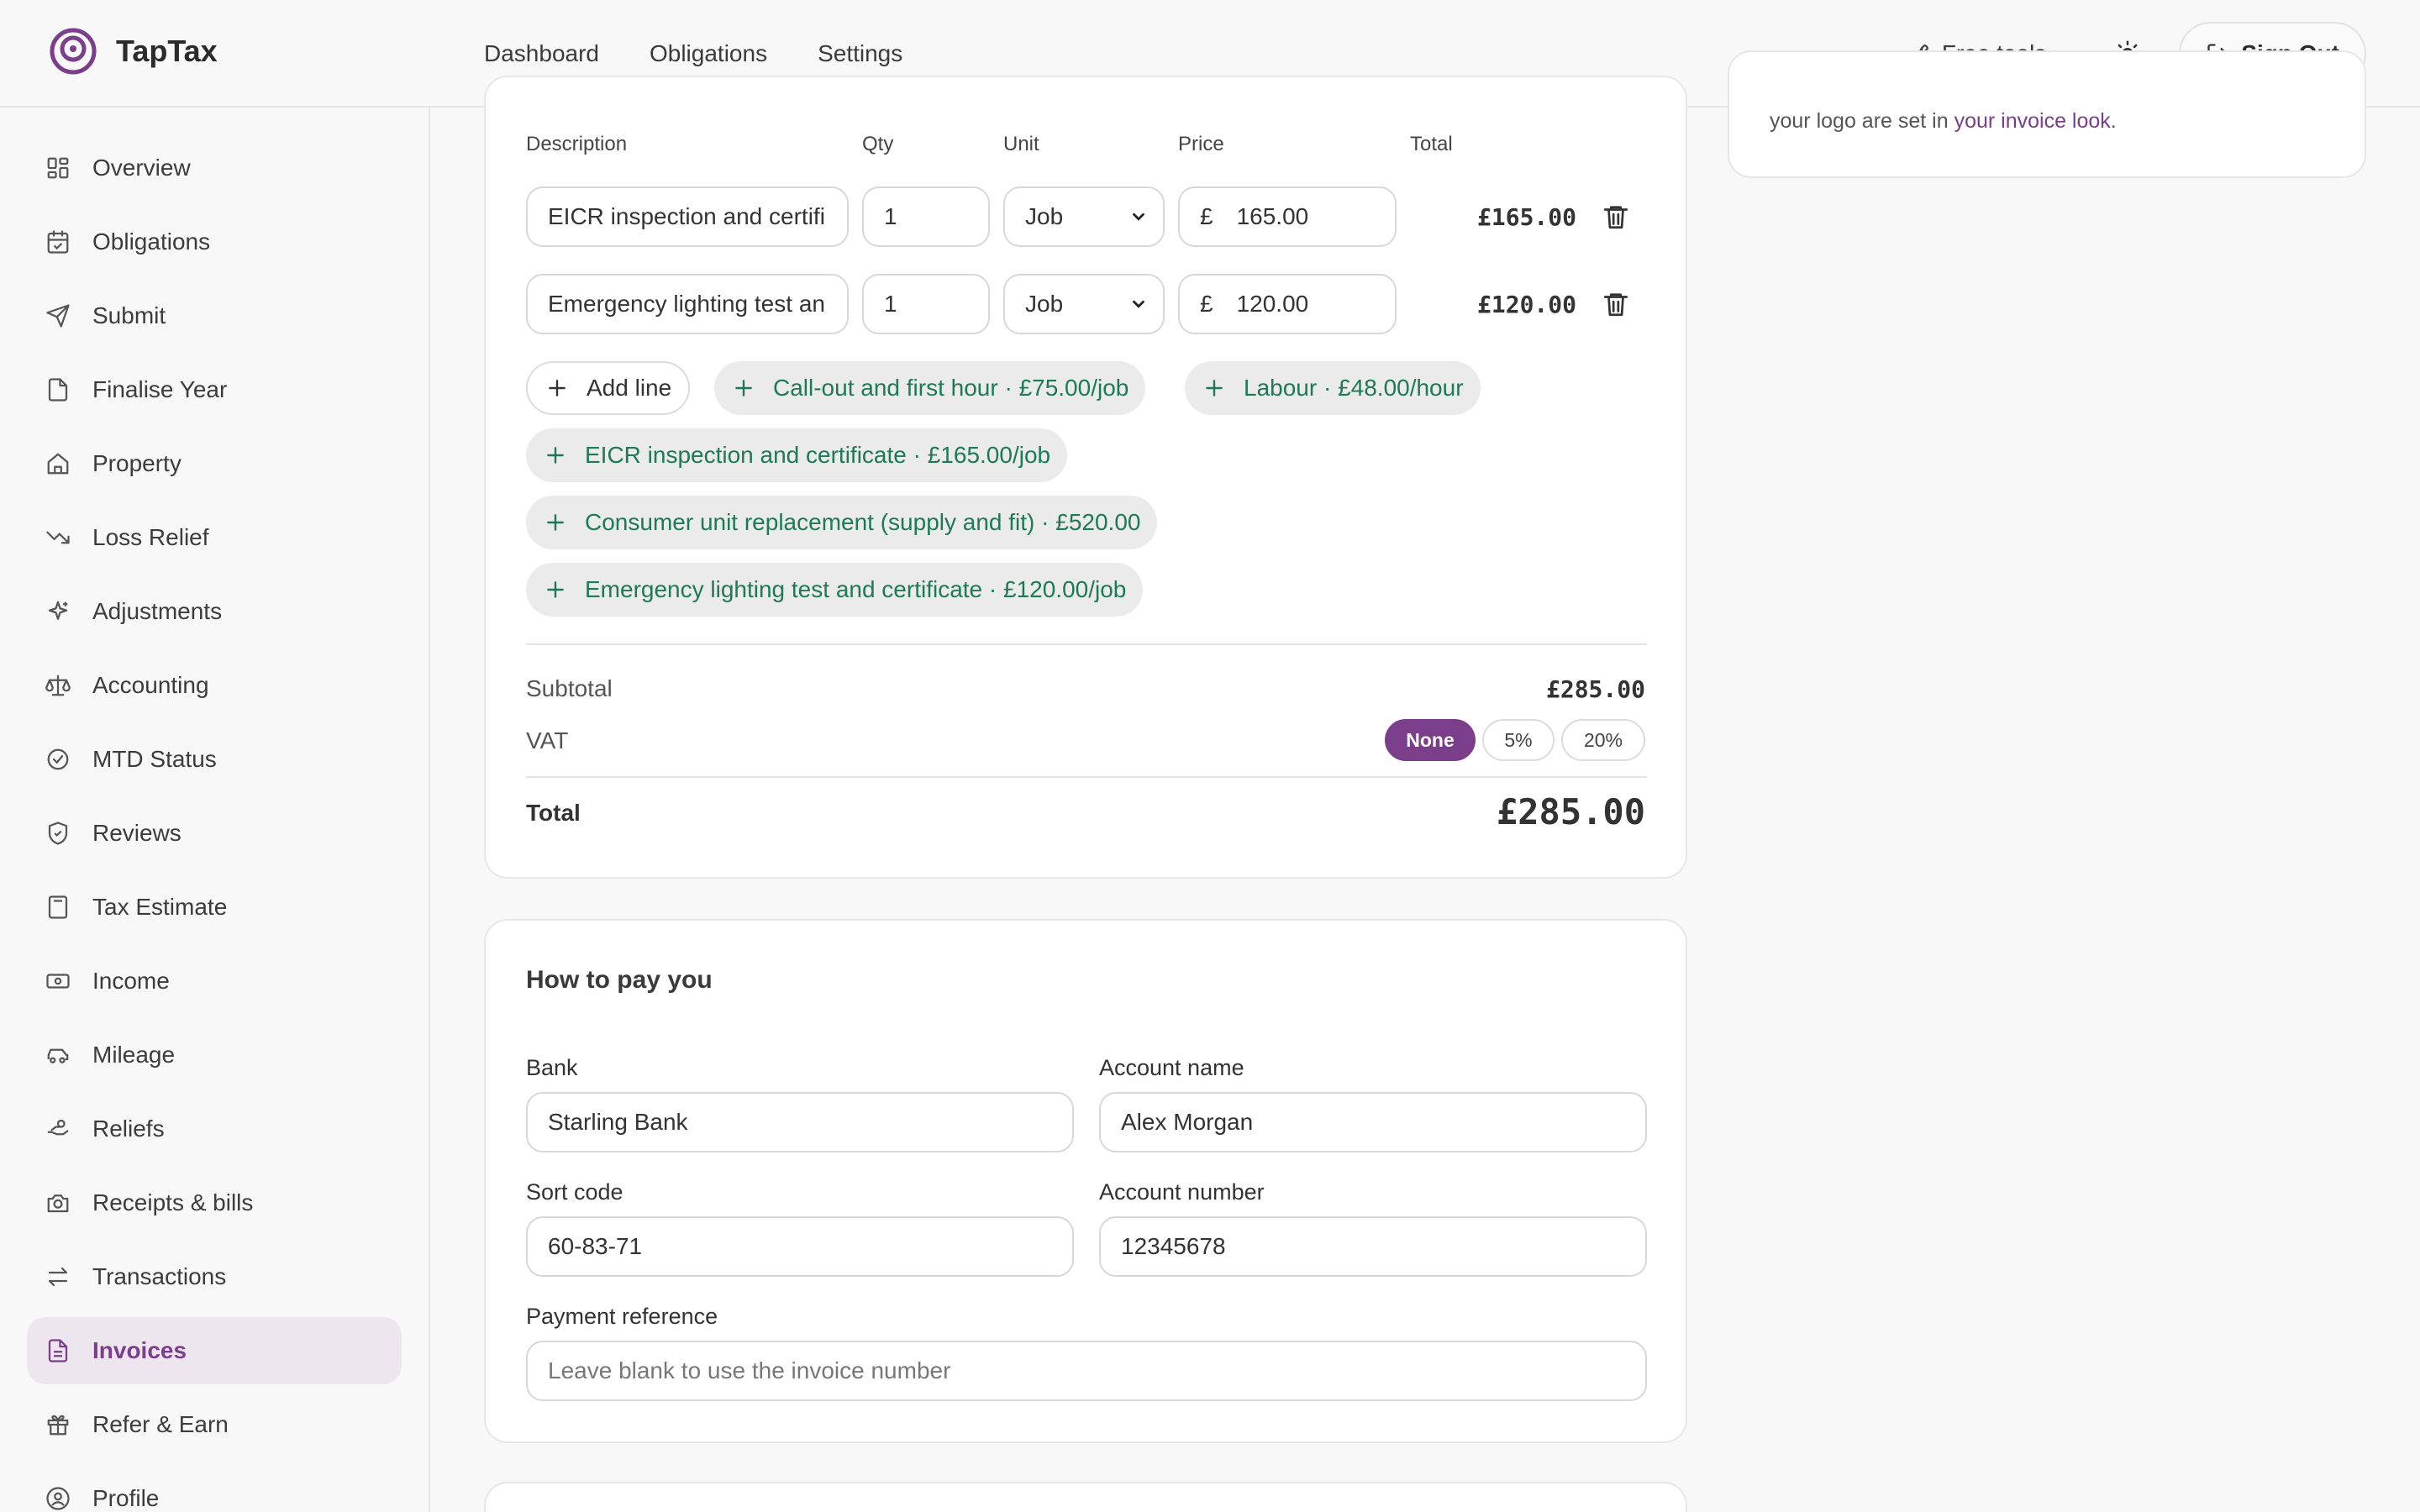 Image resolution: width=2420 pixels, height=1512 pixels. I want to click on account-number-input: 12345678, so click(1373, 1246).